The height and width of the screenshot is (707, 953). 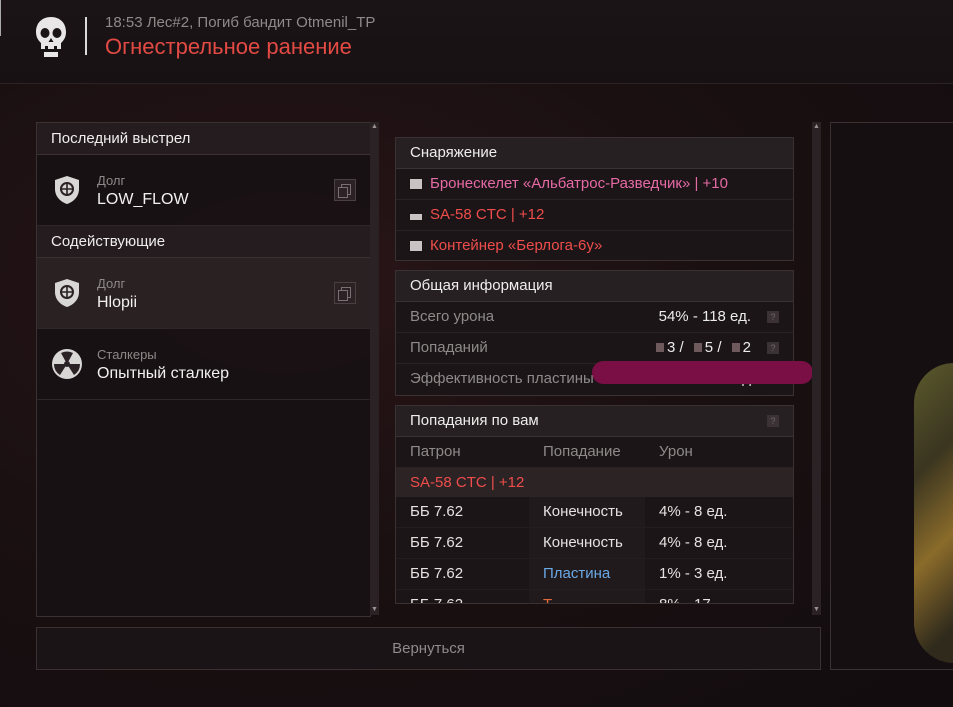 I want to click on assist-entry: Сталкеры Опытный сталкер, so click(x=203, y=364).